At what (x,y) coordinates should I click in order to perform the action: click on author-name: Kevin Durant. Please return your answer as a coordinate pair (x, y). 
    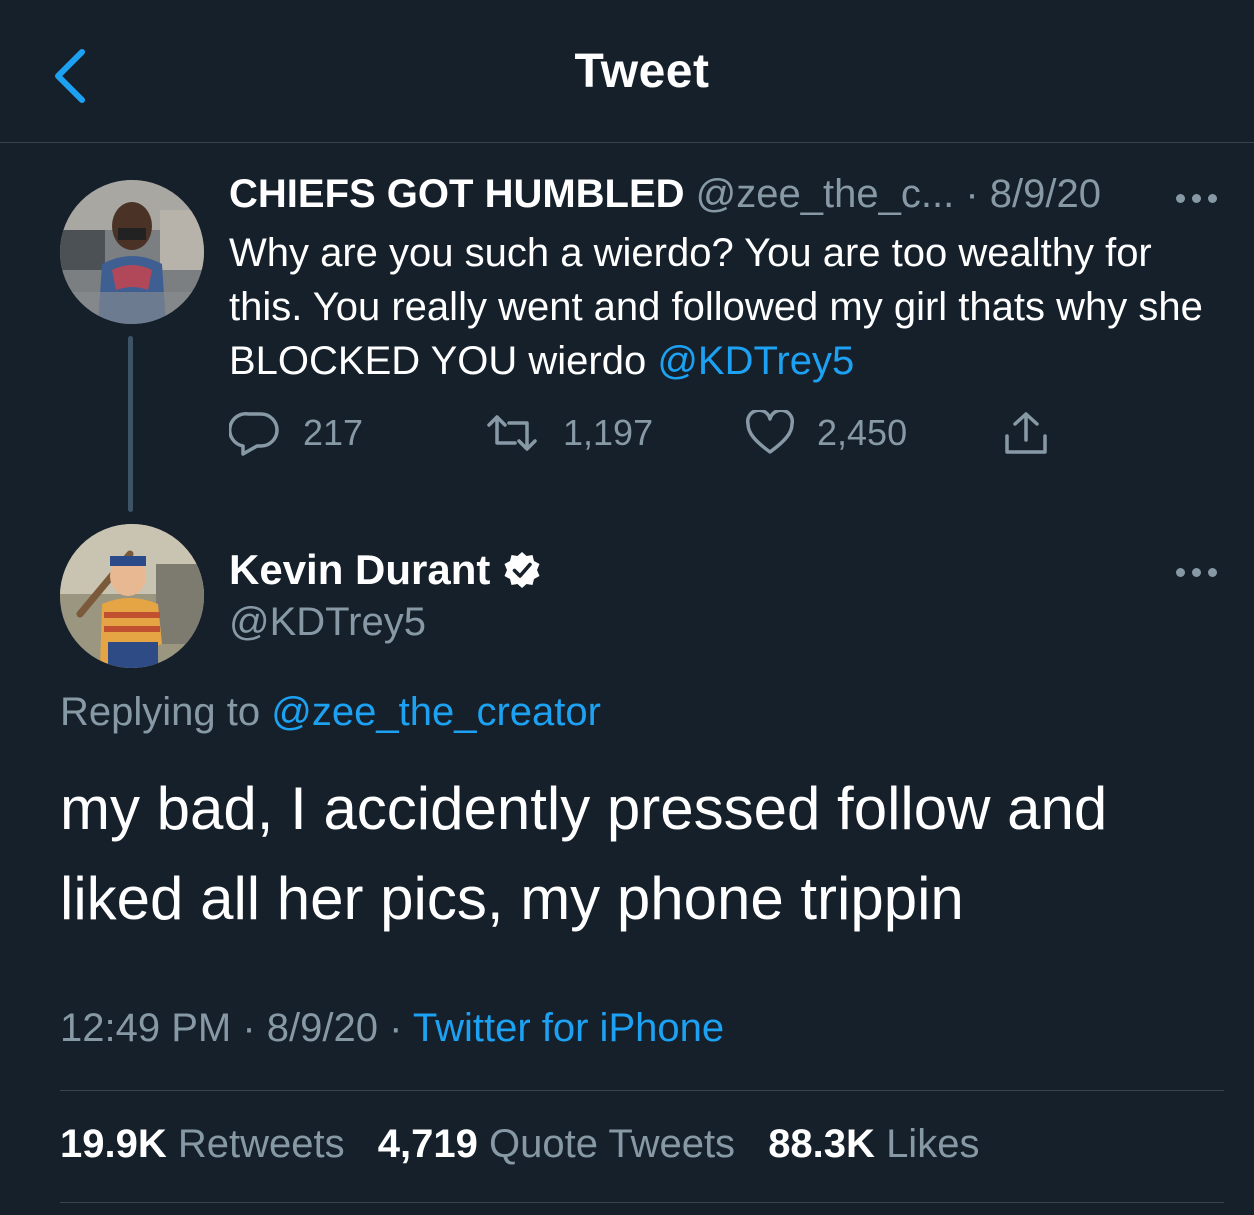
    Looking at the image, I should click on (359, 570).